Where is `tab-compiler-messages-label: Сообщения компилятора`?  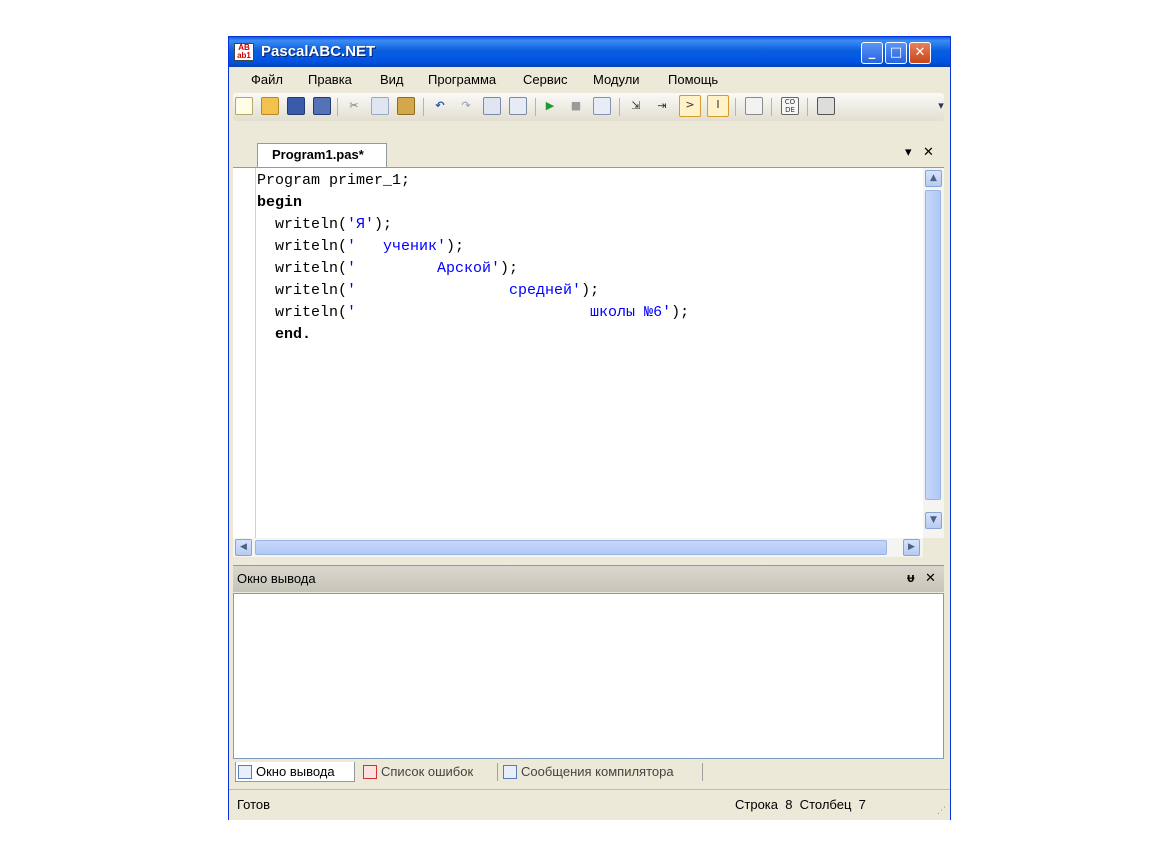 tab-compiler-messages-label: Сообщения компилятора is located at coordinates (597, 771).